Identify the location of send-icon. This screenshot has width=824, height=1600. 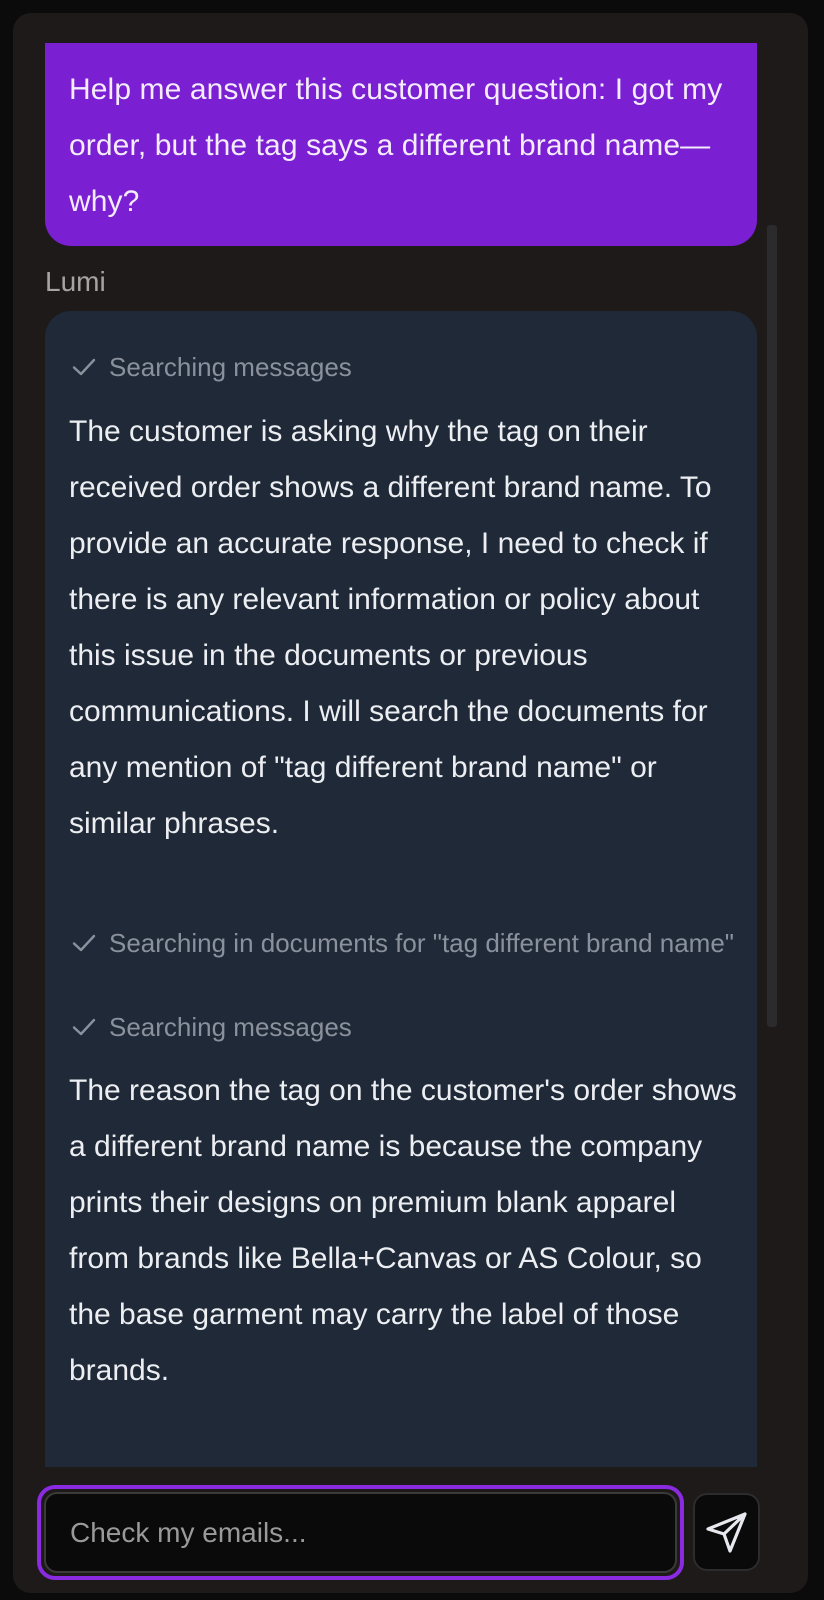
(726, 1532).